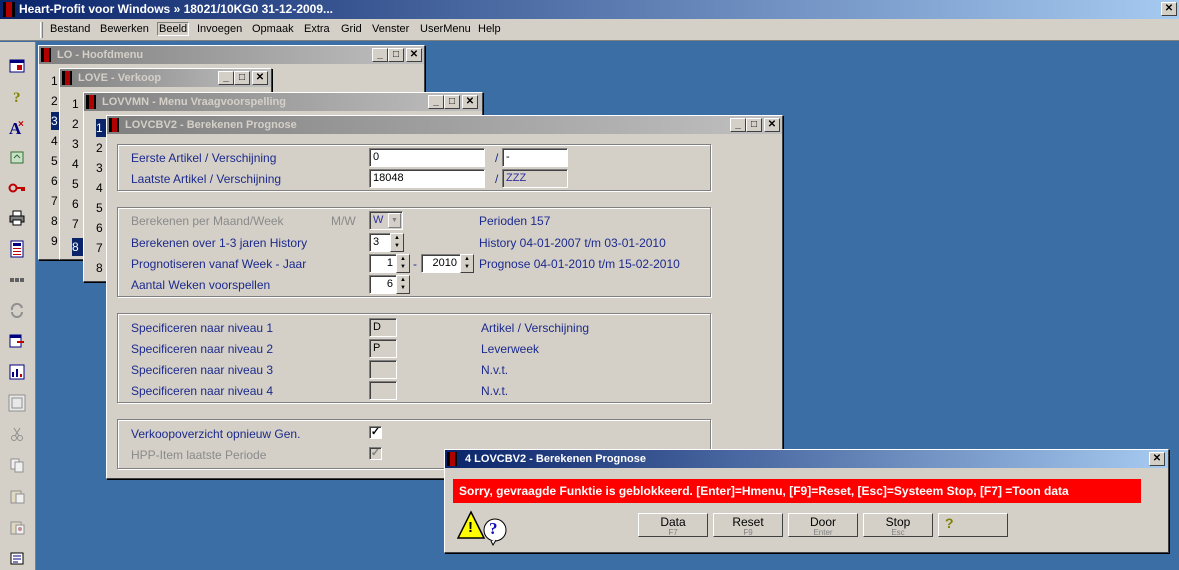 This screenshot has width=1179, height=570. What do you see at coordinates (445, 29) in the screenshot?
I see `menu-usermenu: UserMenu` at bounding box center [445, 29].